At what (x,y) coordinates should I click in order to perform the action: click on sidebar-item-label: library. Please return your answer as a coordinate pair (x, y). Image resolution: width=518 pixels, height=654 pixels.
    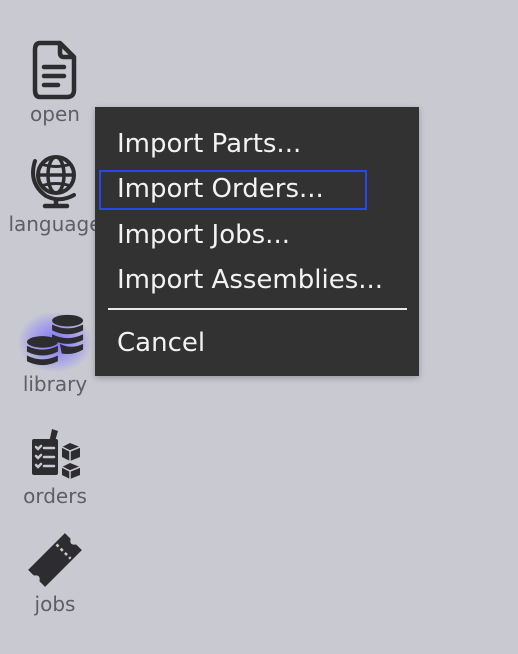
    Looking at the image, I should click on (55, 384).